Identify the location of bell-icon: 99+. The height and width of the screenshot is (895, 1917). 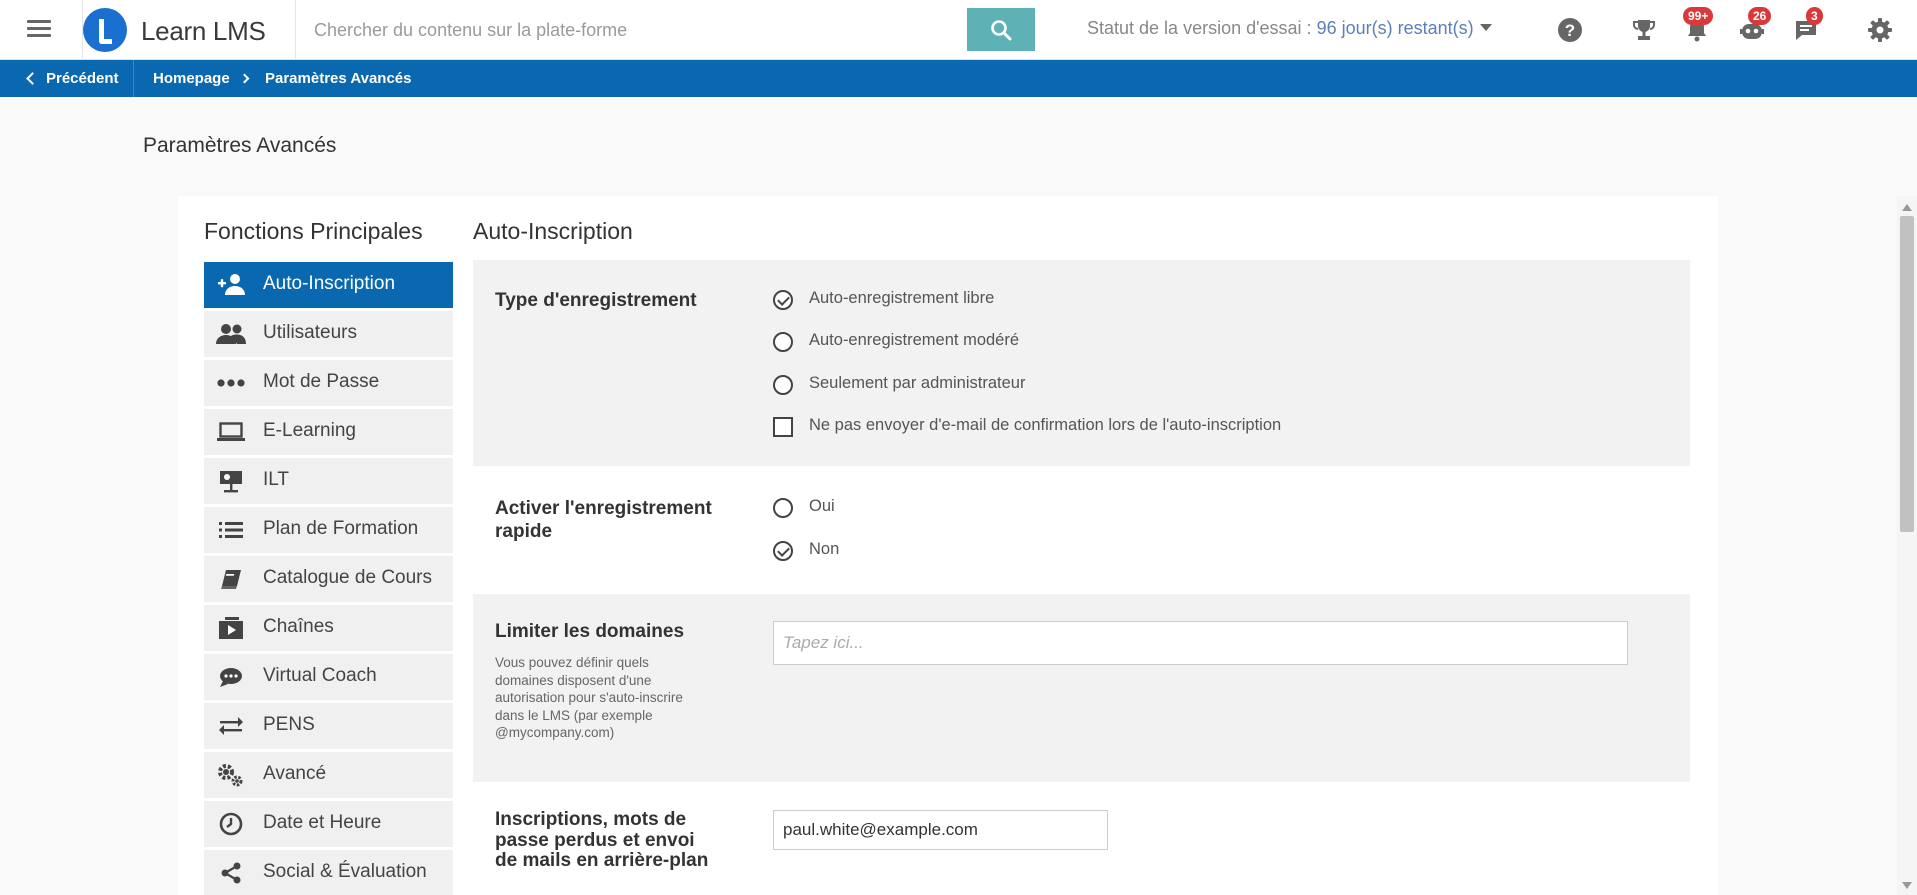
(1698, 25).